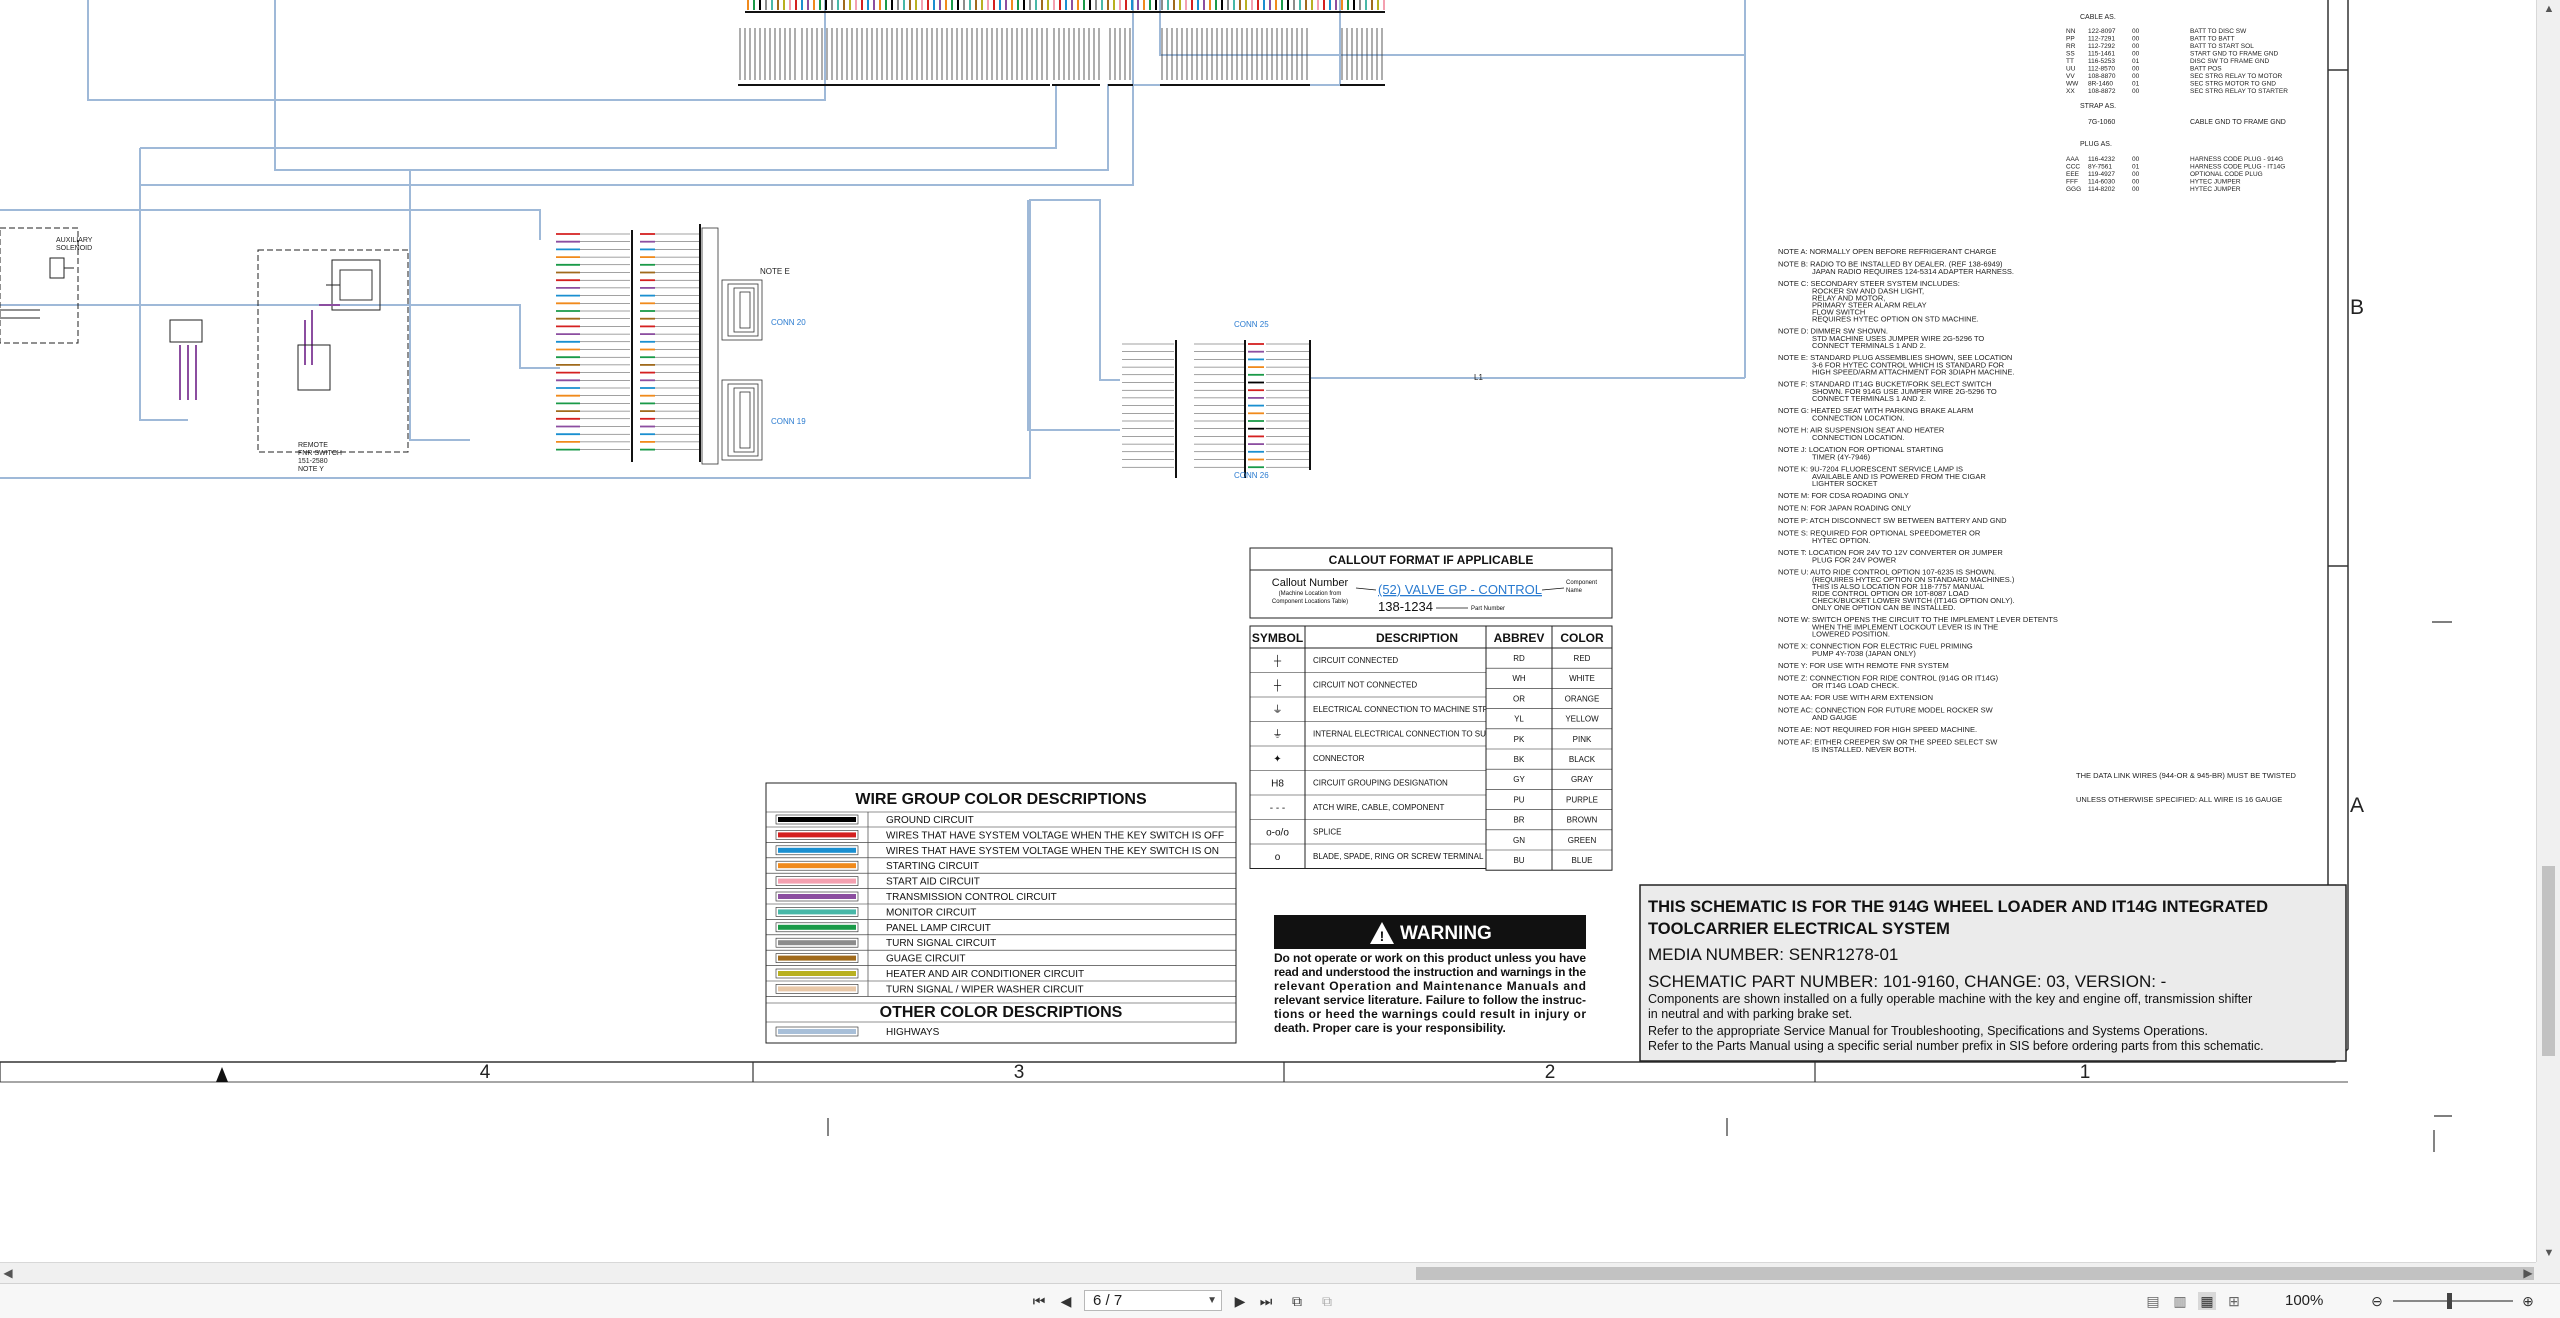  Describe the element at coordinates (2548, 1253) in the screenshot. I see `scroll-down-icon: ▼` at that location.